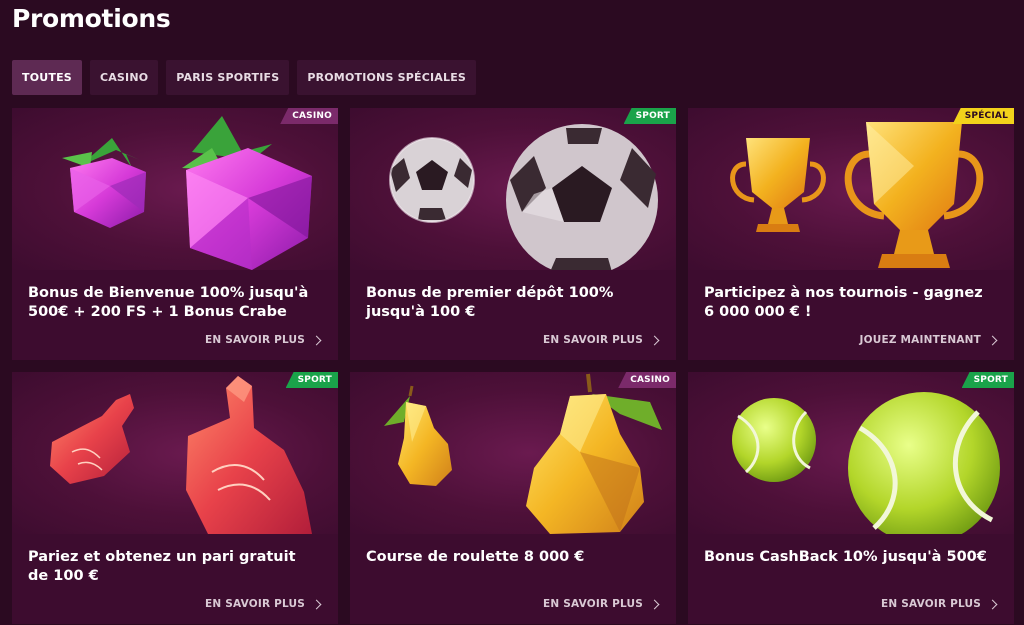  I want to click on play-now-link: JOUEZ MAINTENANT, so click(928, 340).